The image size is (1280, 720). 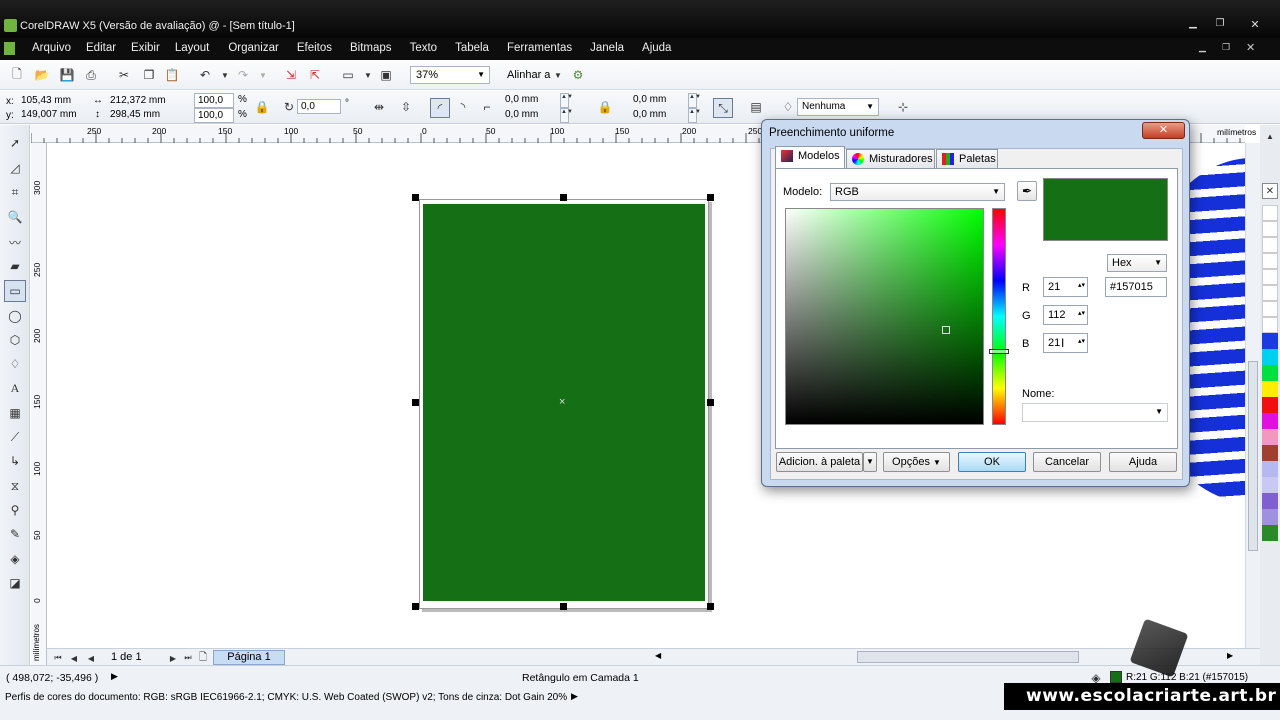 What do you see at coordinates (291, 75) in the screenshot?
I see `import-icon: ⇲` at bounding box center [291, 75].